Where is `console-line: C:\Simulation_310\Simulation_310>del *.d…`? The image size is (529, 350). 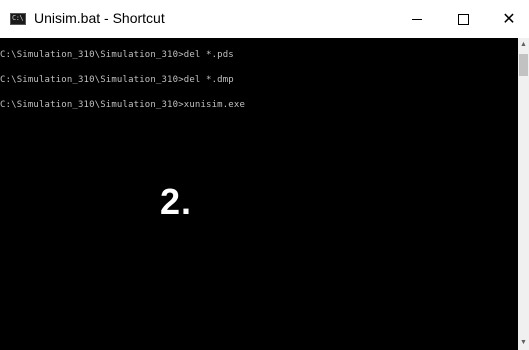 console-line: C:\Simulation_310\Simulation_310>del *.d… is located at coordinates (117, 80).